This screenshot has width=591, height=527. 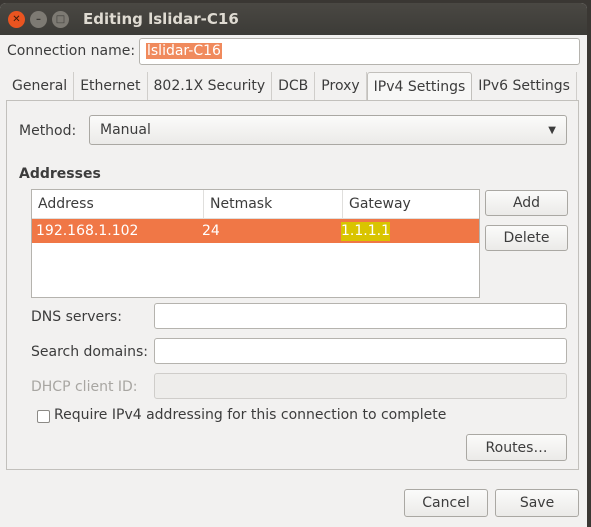 I want to click on search-domains-input, so click(x=360, y=351).